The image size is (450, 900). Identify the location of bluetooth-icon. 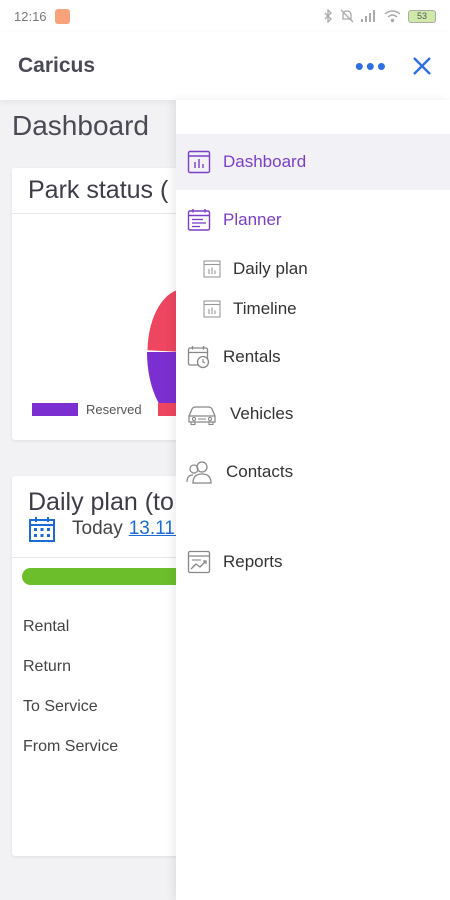
(328, 16).